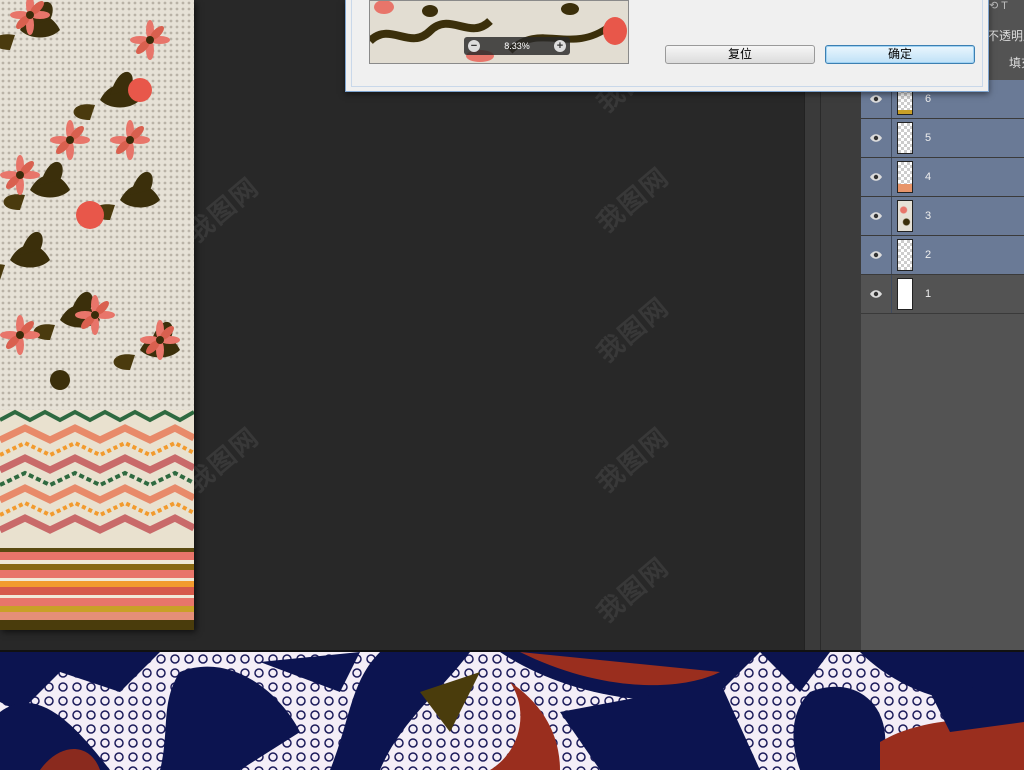 The image size is (1024, 770). Describe the element at coordinates (998, 6) in the screenshot. I see `text-tool-icon: ⟲ T` at that location.